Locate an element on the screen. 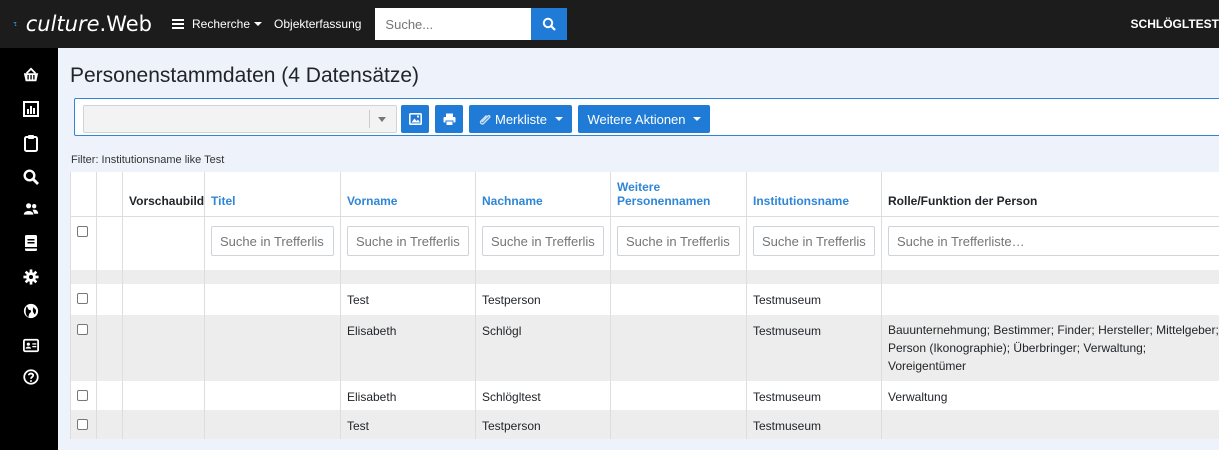  view-select is located at coordinates (240, 119).